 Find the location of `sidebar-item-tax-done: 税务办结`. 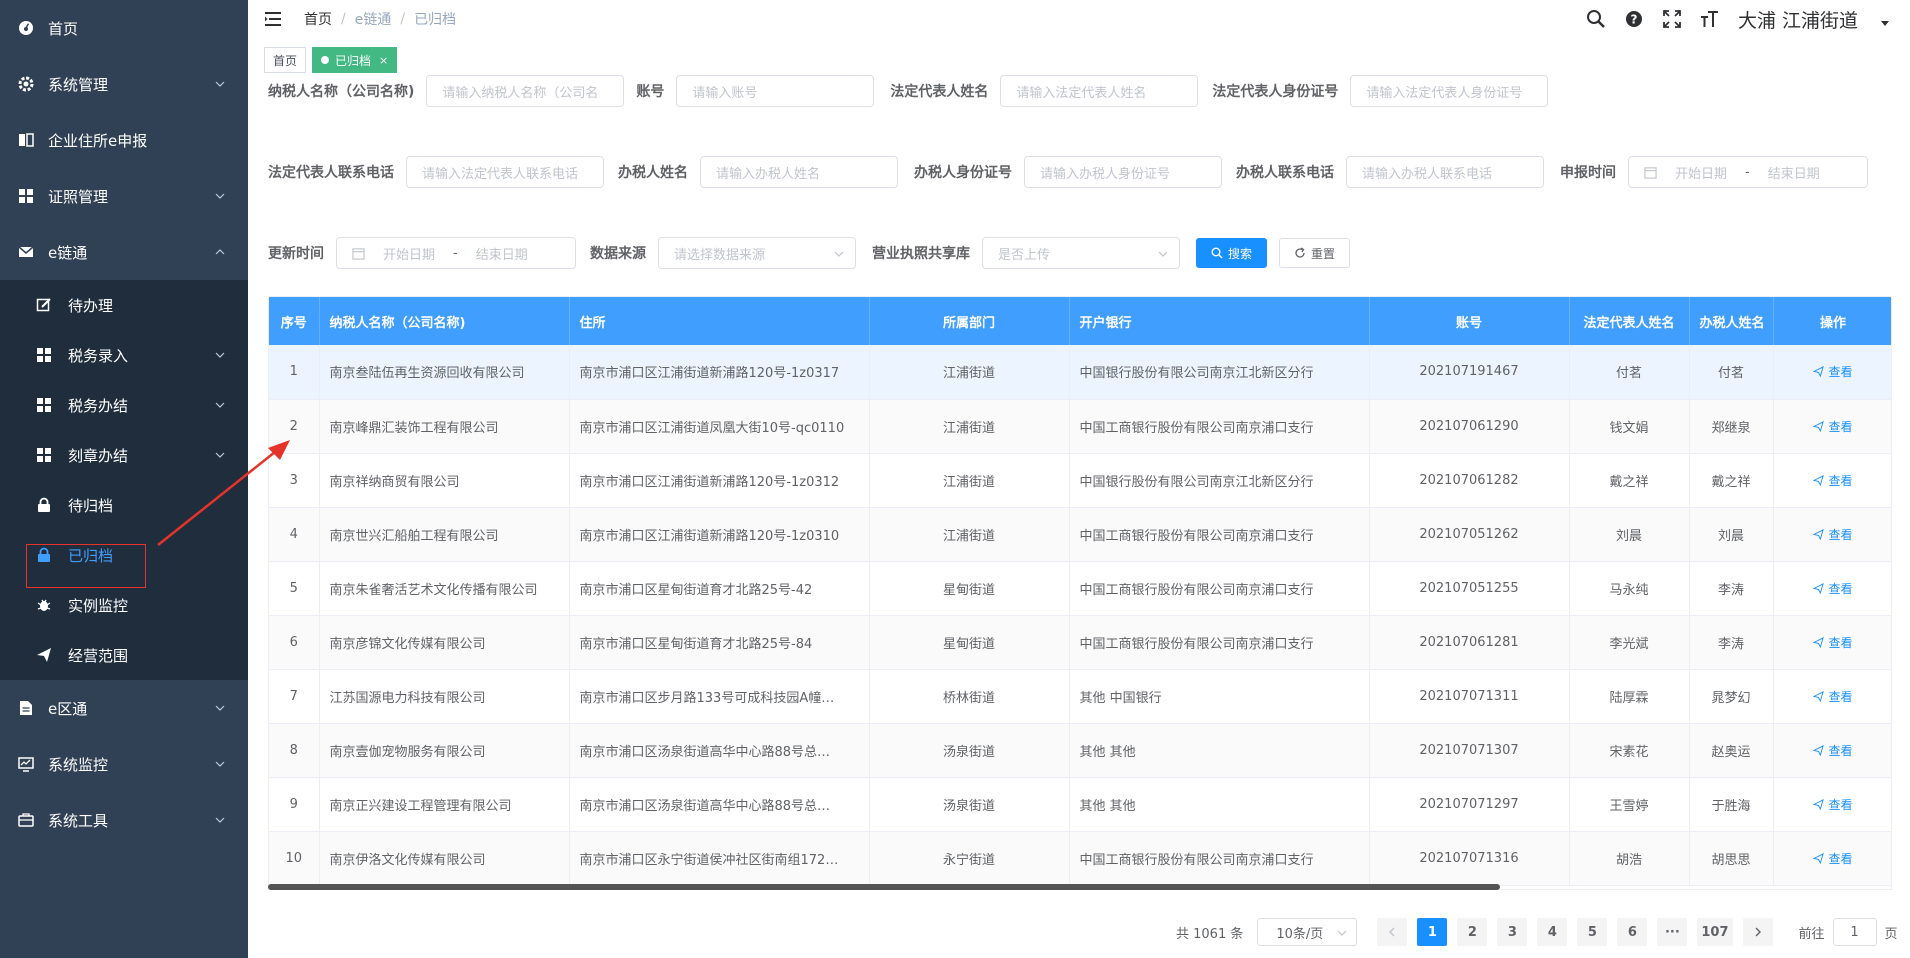

sidebar-item-tax-done: 税务办结 is located at coordinates (124, 405).